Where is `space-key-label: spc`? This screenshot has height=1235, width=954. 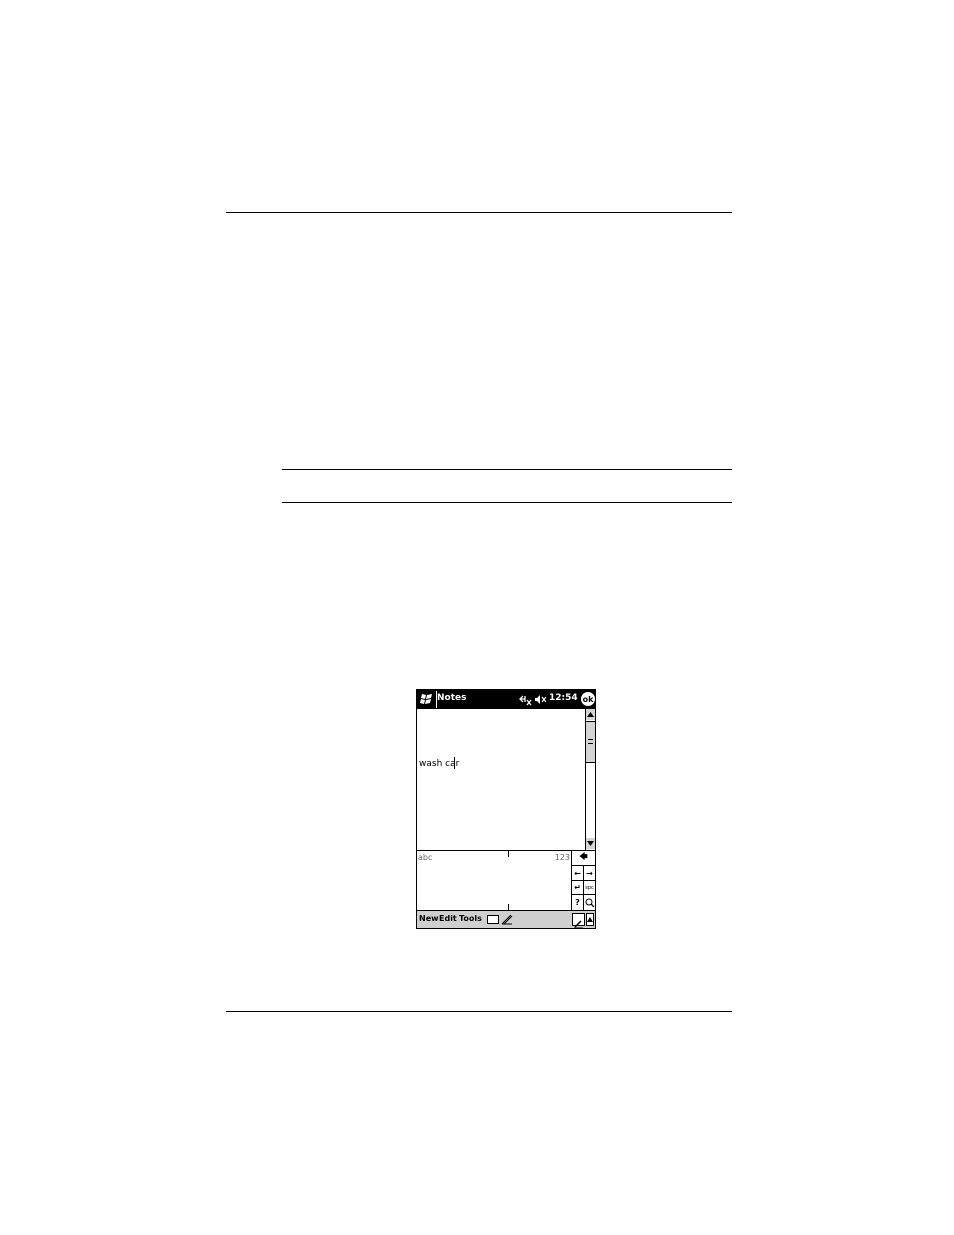 space-key-label: spc is located at coordinates (589, 887).